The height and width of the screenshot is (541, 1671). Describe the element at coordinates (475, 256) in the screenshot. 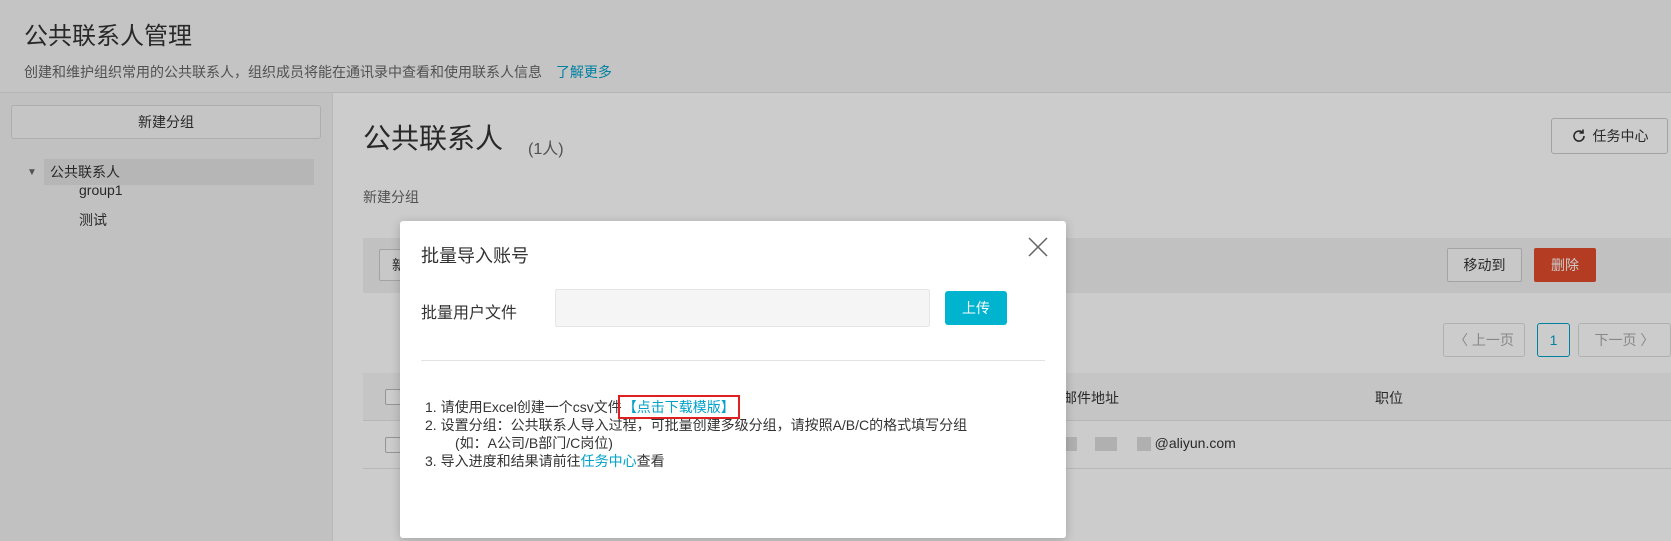

I see `dialog-title: 批量导入账号` at that location.